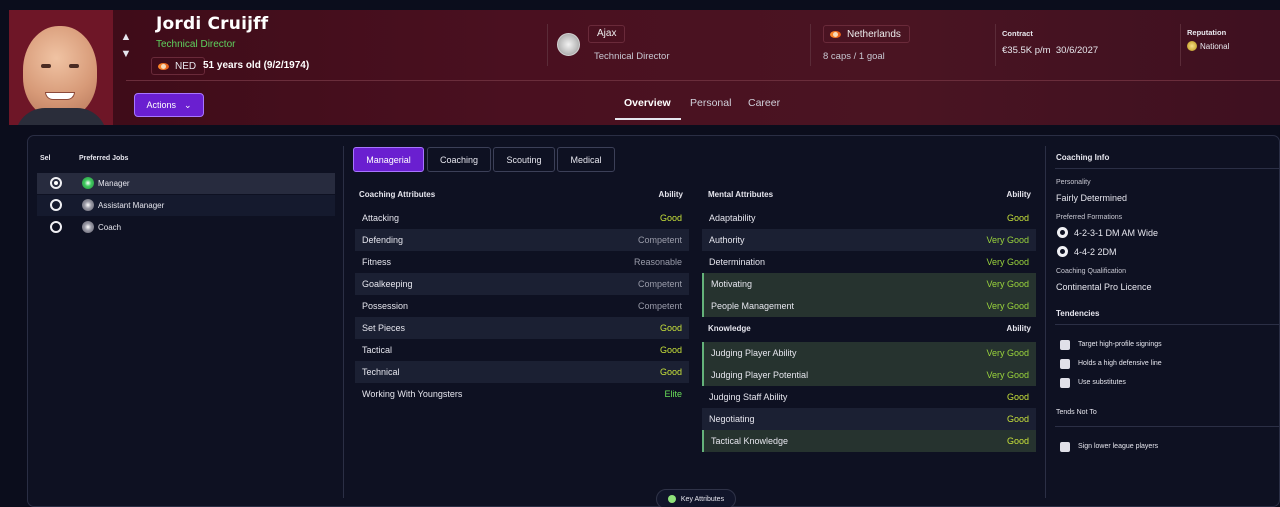 This screenshot has height=507, width=1280. What do you see at coordinates (1104, 287) in the screenshot?
I see `coaching-qualification-value: Continental Pro Licence` at bounding box center [1104, 287].